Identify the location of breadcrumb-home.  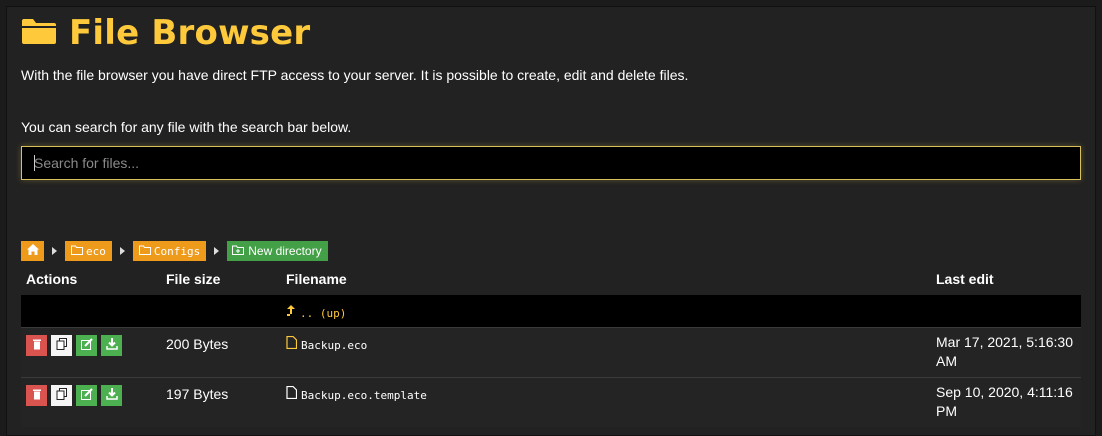
(32, 251).